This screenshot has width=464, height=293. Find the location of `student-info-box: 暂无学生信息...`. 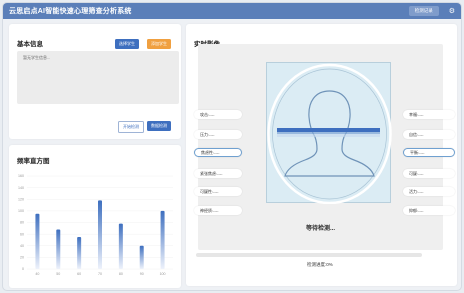

student-info-box: 暂无学生信息... is located at coordinates (98, 77).